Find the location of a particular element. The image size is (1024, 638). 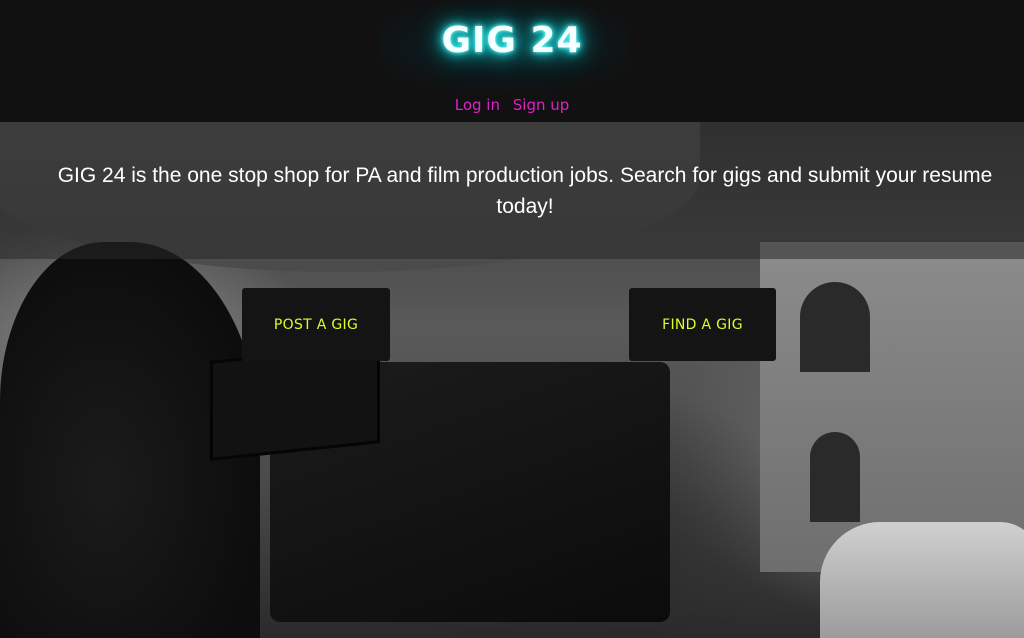

login-link: Log in is located at coordinates (477, 105).